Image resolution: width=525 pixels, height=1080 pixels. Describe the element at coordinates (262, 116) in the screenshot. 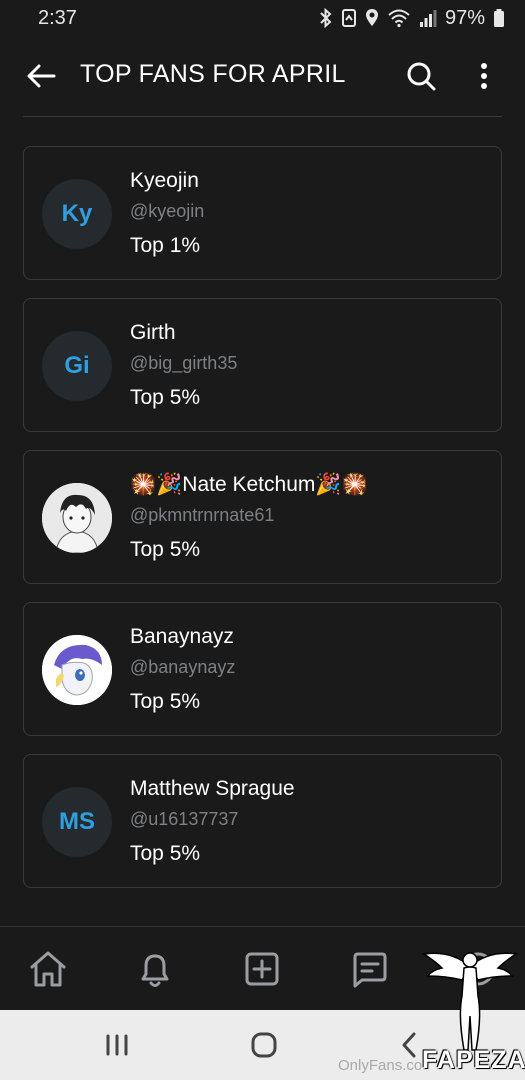

I see `header-divider` at that location.